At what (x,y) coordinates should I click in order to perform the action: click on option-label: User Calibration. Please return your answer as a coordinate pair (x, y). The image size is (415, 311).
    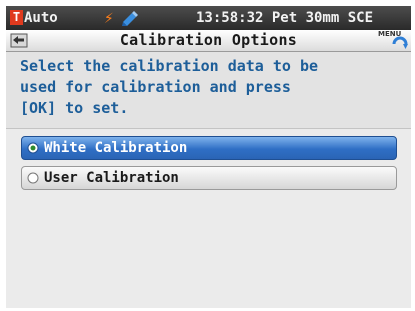
    Looking at the image, I should click on (111, 178).